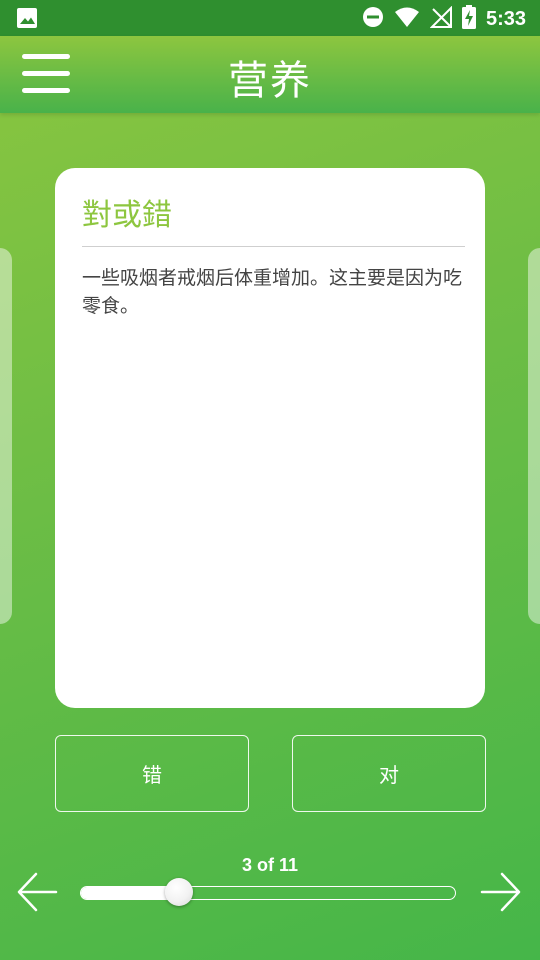  What do you see at coordinates (389, 773) in the screenshot?
I see `true-button: 对` at bounding box center [389, 773].